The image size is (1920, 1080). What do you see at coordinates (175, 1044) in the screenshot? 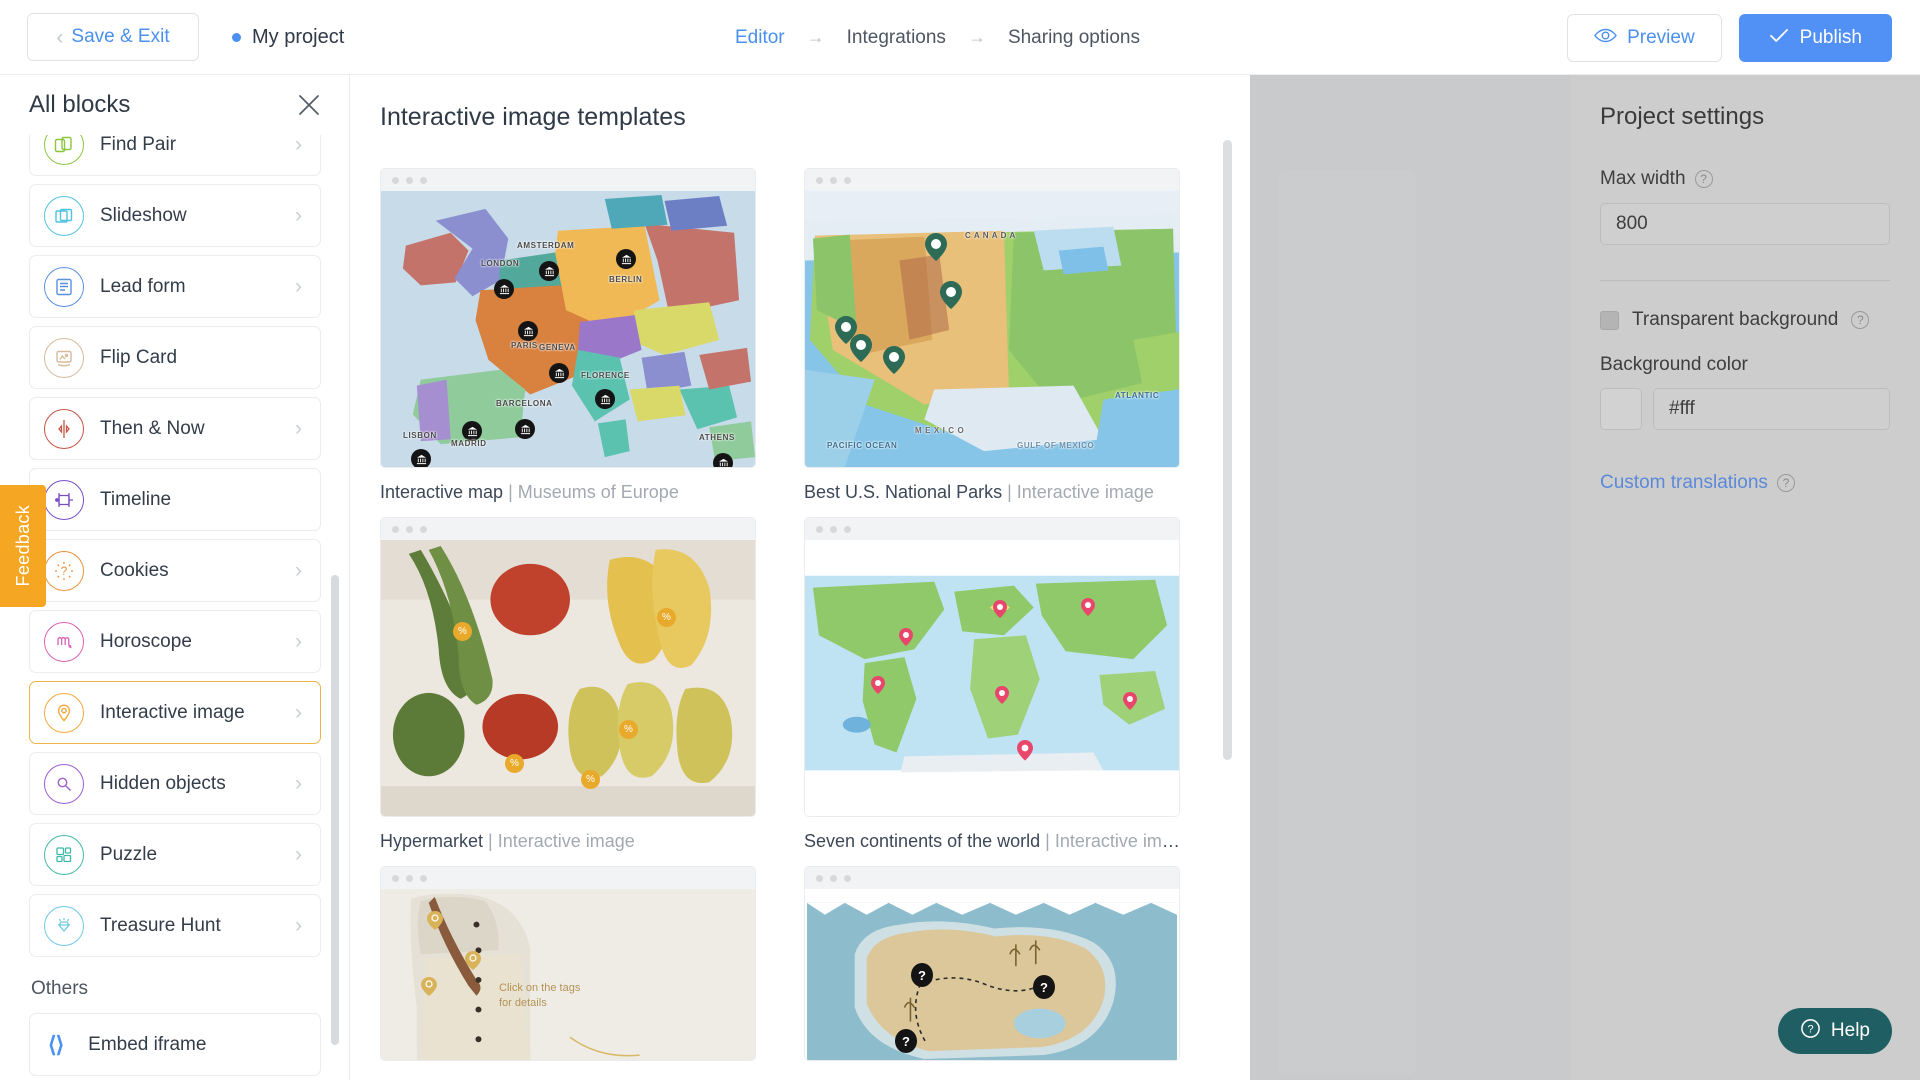
I see `block-item-embed-iframe: ⟨⟩ Embed iframe` at bounding box center [175, 1044].